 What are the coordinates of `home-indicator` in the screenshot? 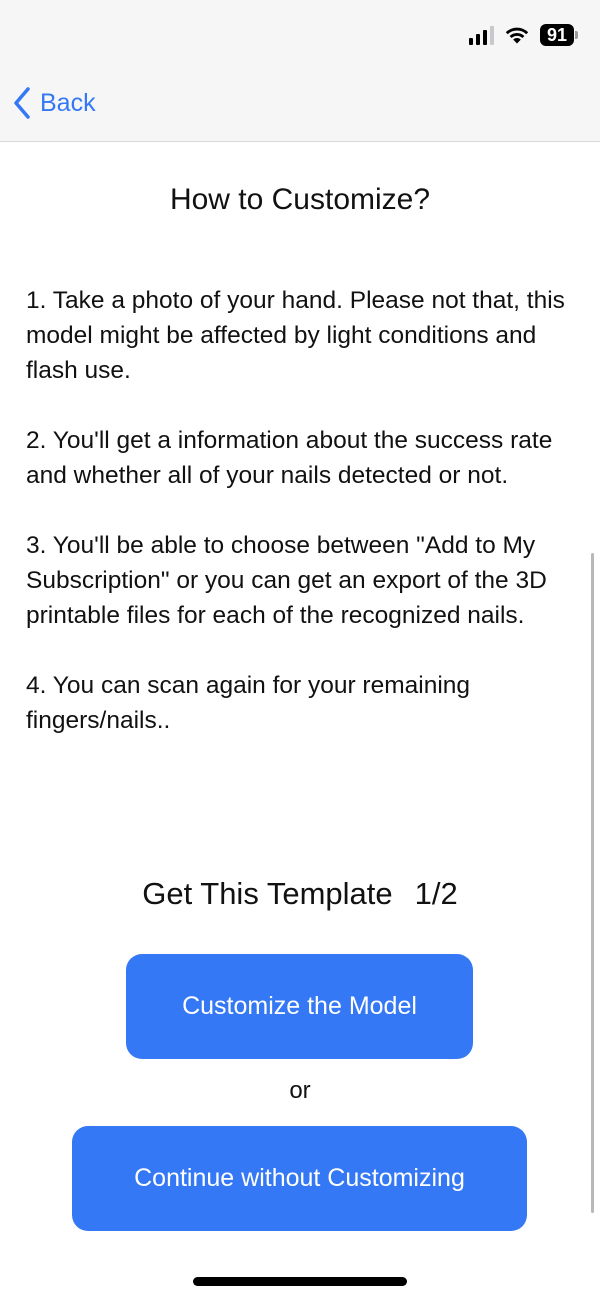 It's located at (300, 1281).